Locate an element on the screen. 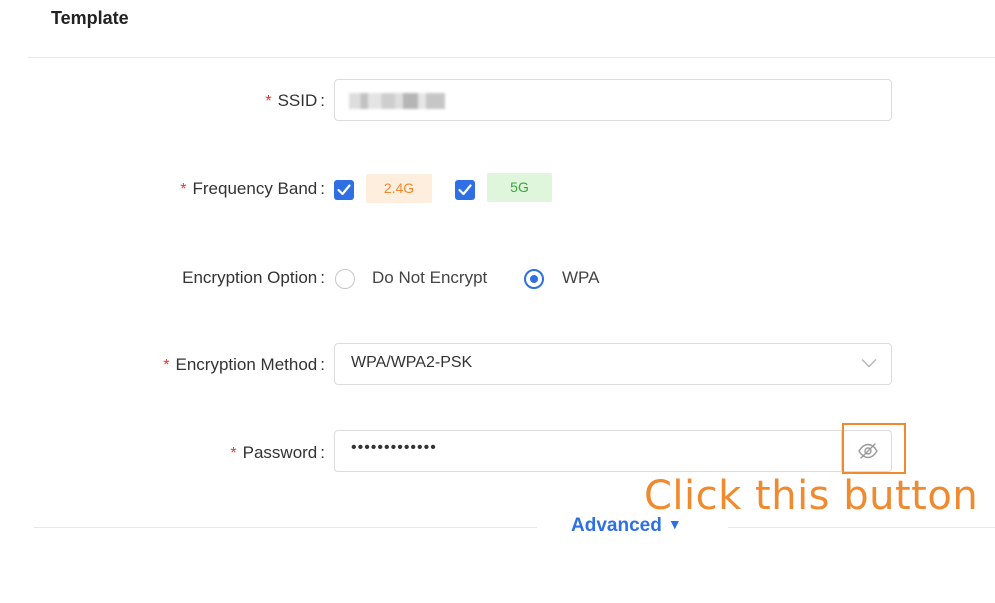 The image size is (995, 603). advanced-divider-left is located at coordinates (285, 527).